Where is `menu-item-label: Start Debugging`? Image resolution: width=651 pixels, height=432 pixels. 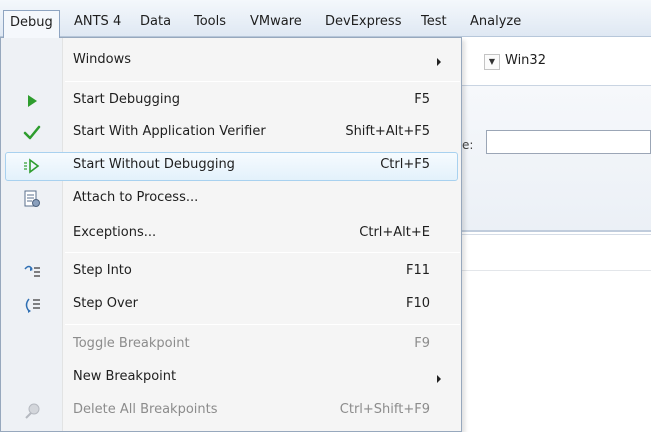 menu-item-label: Start Debugging is located at coordinates (126, 99).